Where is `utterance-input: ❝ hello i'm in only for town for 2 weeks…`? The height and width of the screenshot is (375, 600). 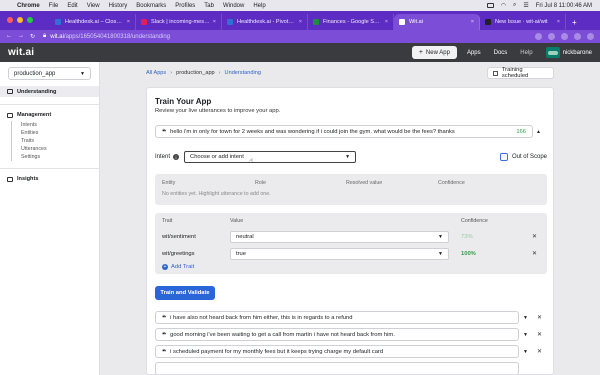
utterance-input: ❝ hello i'm in only for town for 2 weeks… is located at coordinates (344, 131).